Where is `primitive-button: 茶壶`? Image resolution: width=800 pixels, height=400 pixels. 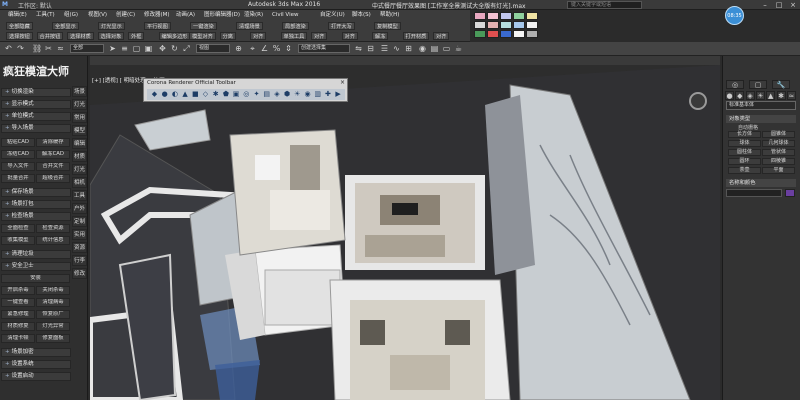
primitive-button: 茶壶 is located at coordinates (744, 170).